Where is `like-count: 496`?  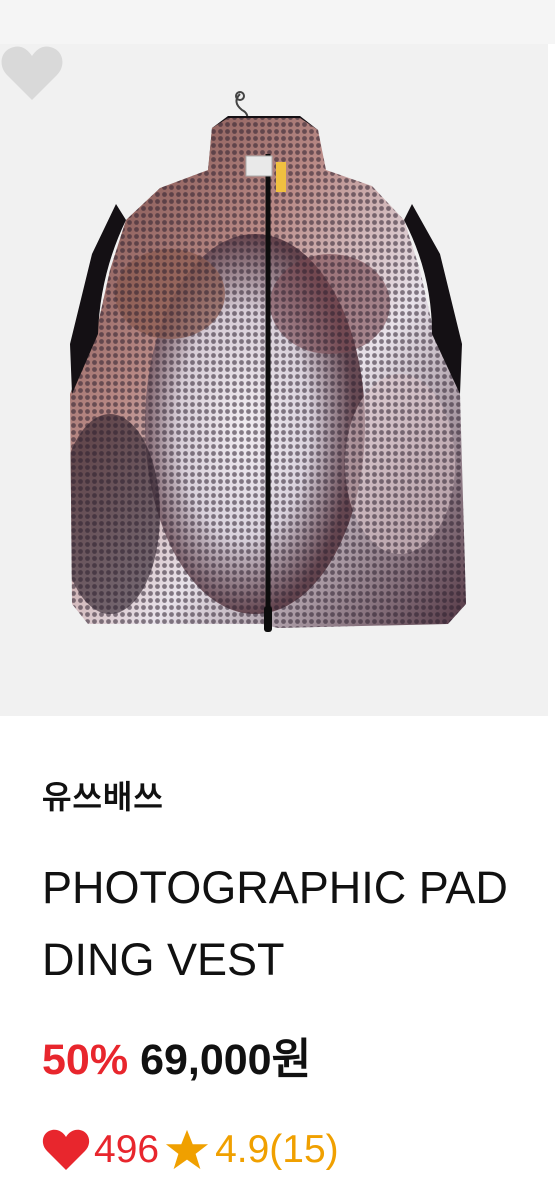 like-count: 496 is located at coordinates (127, 1149).